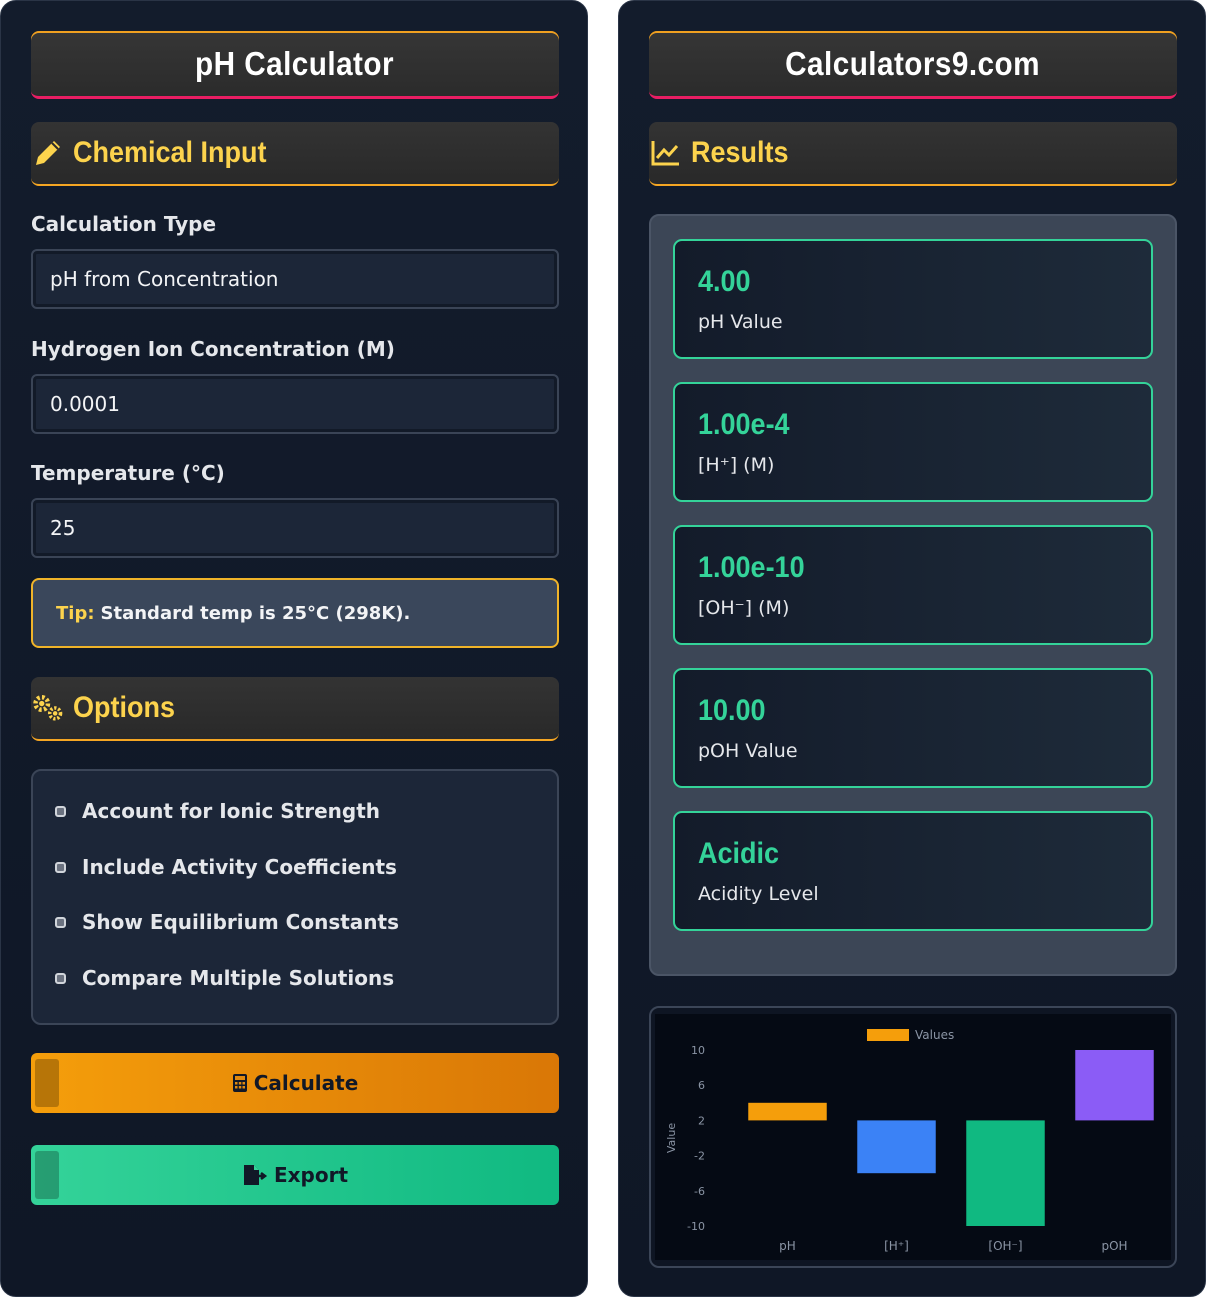  I want to click on values-chart: 10 6 2 -2 -6 -10 Value Values pH [H⁺] [OH⁻] pOH, so click(913, 1137).